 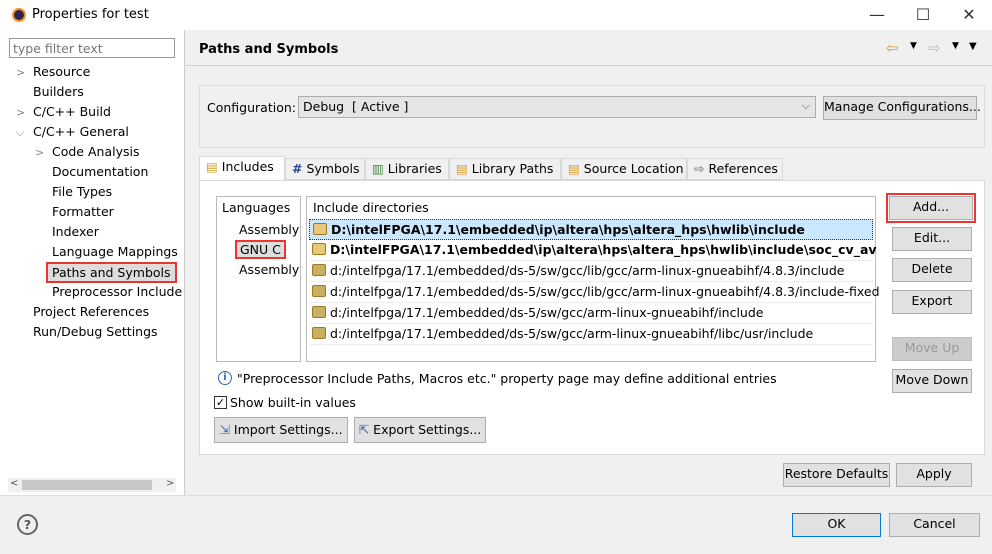 What do you see at coordinates (371, 207) in the screenshot?
I see `include-directories-header: Include directories` at bounding box center [371, 207].